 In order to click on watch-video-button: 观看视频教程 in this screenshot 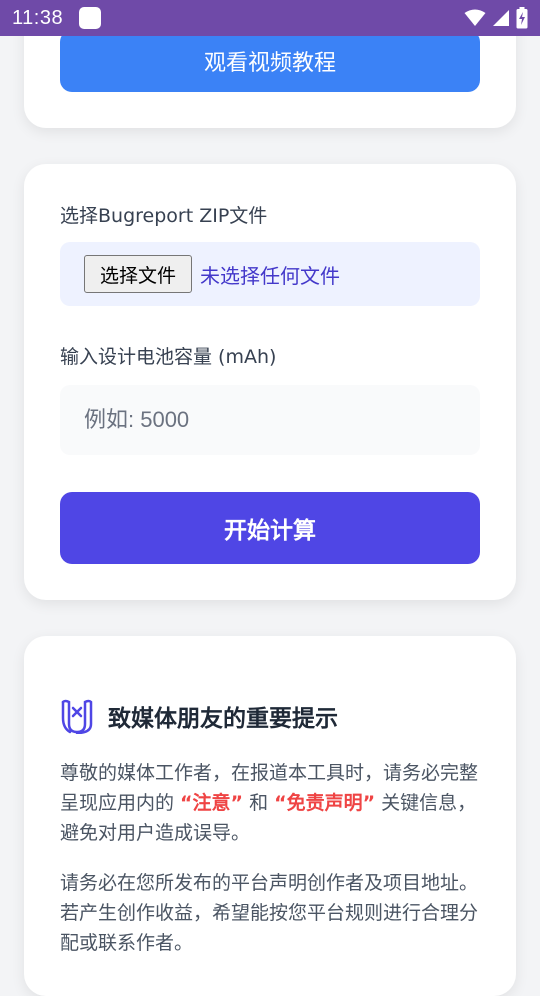, I will do `click(270, 61)`.